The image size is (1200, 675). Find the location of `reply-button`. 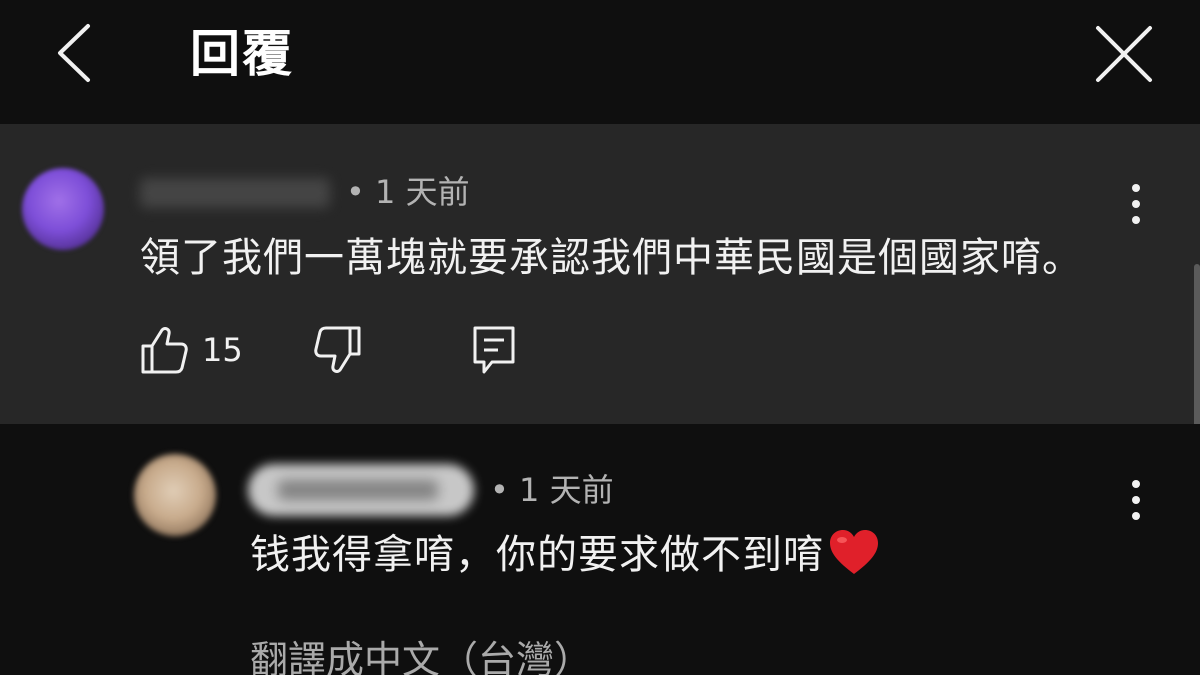

reply-button is located at coordinates (494, 350).